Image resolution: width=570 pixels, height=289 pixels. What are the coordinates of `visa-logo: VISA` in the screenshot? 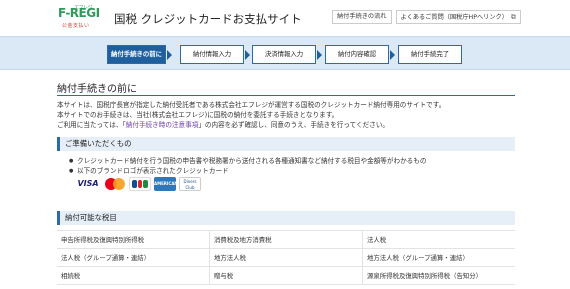 It's located at (88, 184).